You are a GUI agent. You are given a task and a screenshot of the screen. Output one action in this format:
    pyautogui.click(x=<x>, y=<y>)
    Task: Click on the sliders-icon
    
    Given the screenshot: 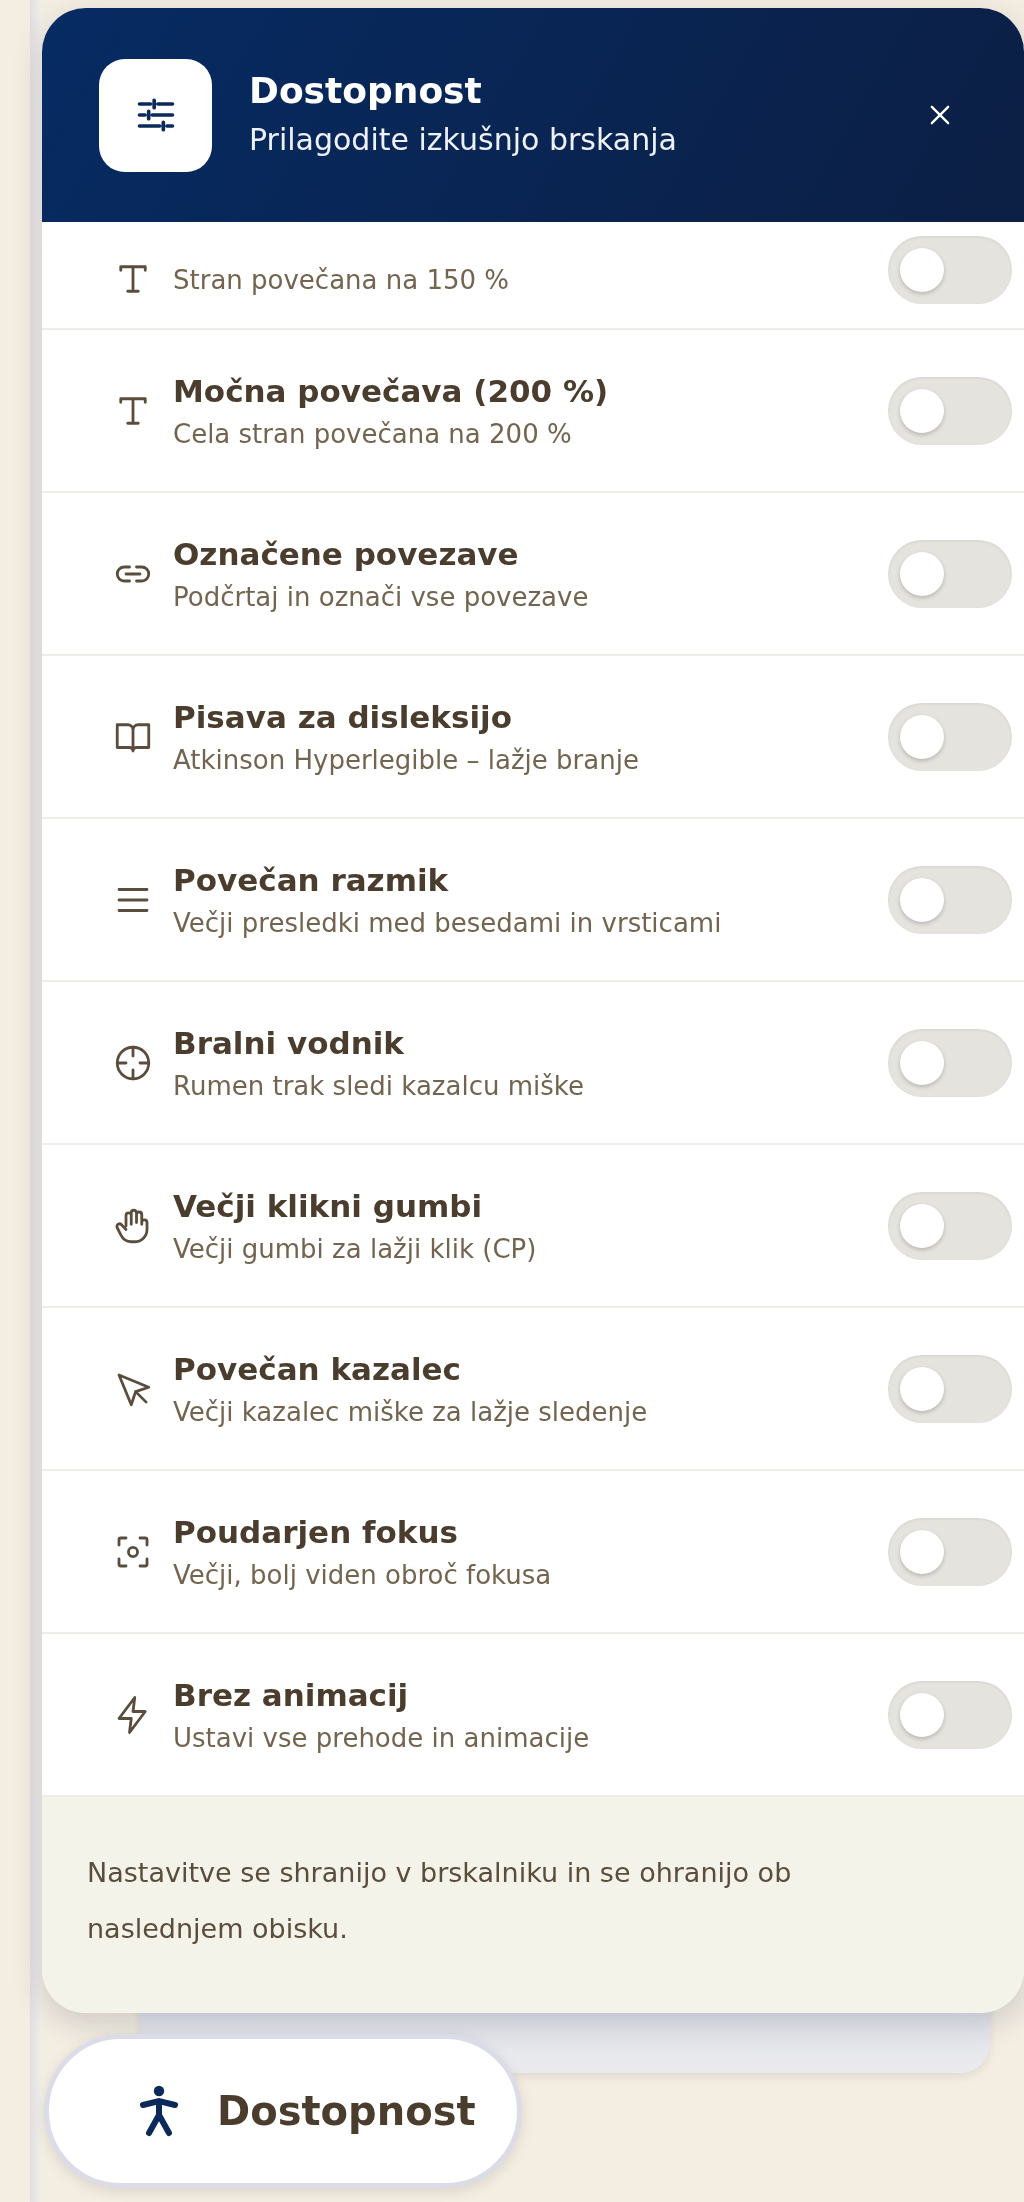 What is the action you would take?
    pyautogui.click(x=155, y=115)
    